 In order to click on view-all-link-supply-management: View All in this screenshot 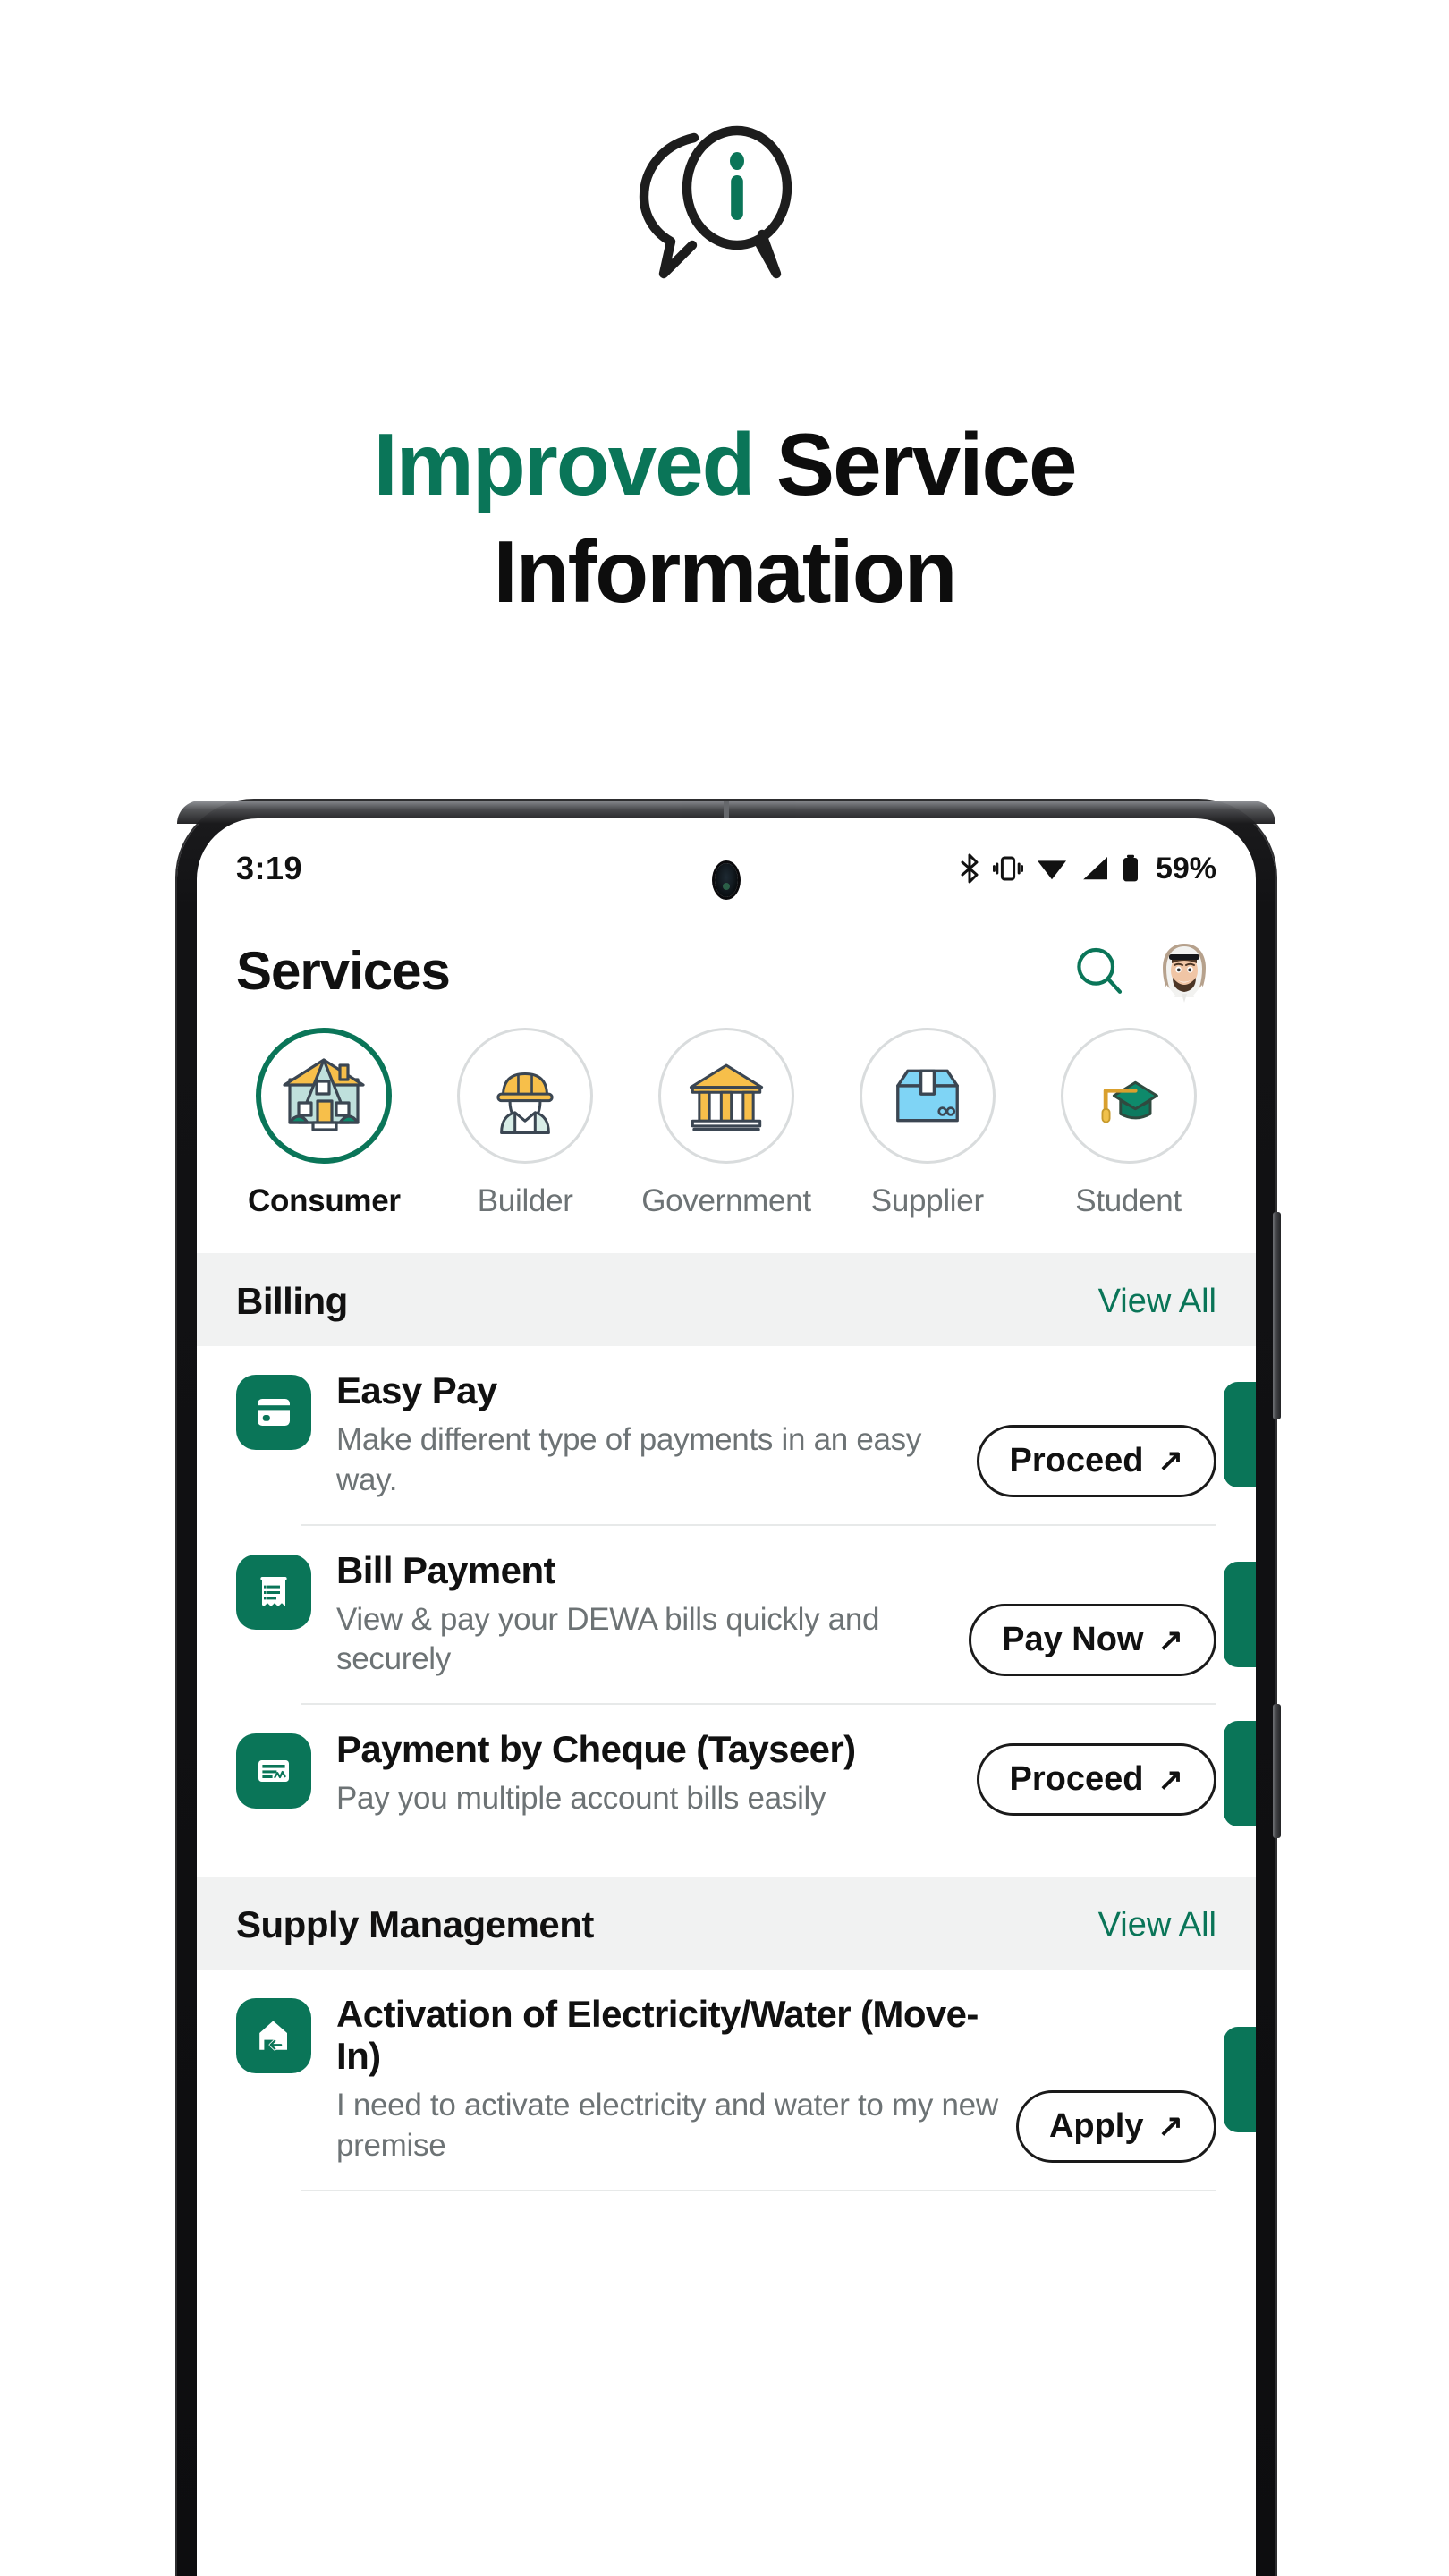, I will do `click(1157, 1925)`.